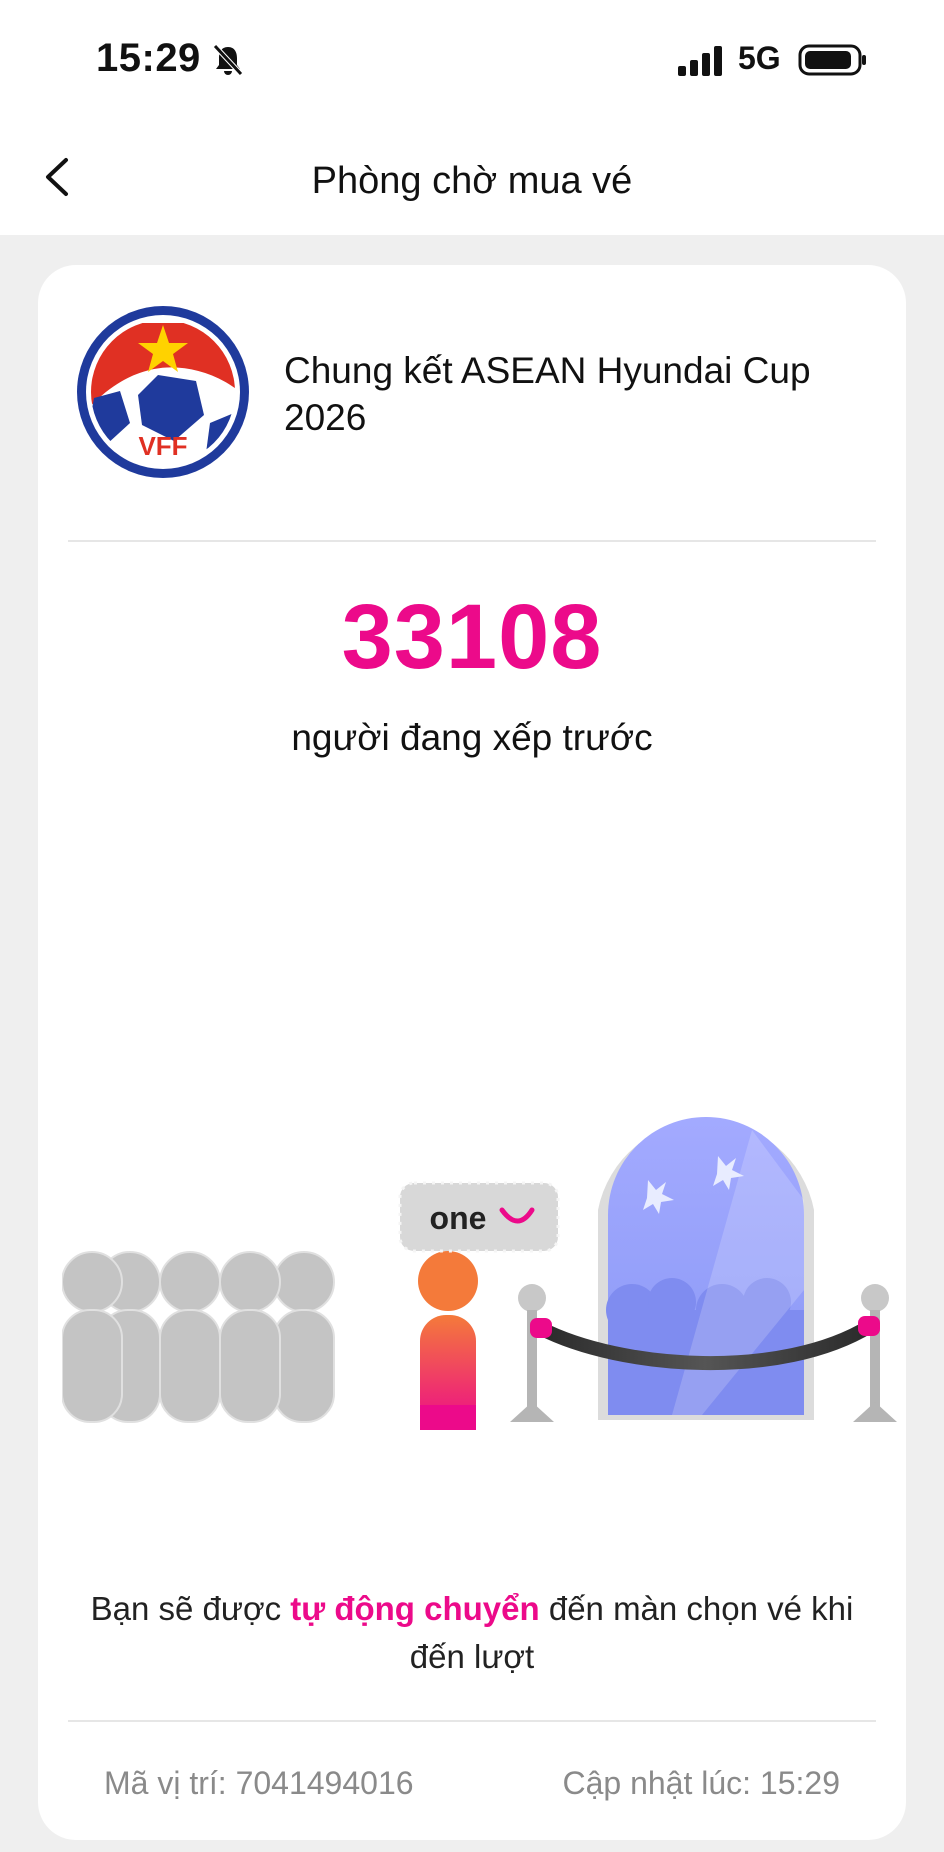  What do you see at coordinates (472, 1721) in the screenshot?
I see `footer-divider` at bounding box center [472, 1721].